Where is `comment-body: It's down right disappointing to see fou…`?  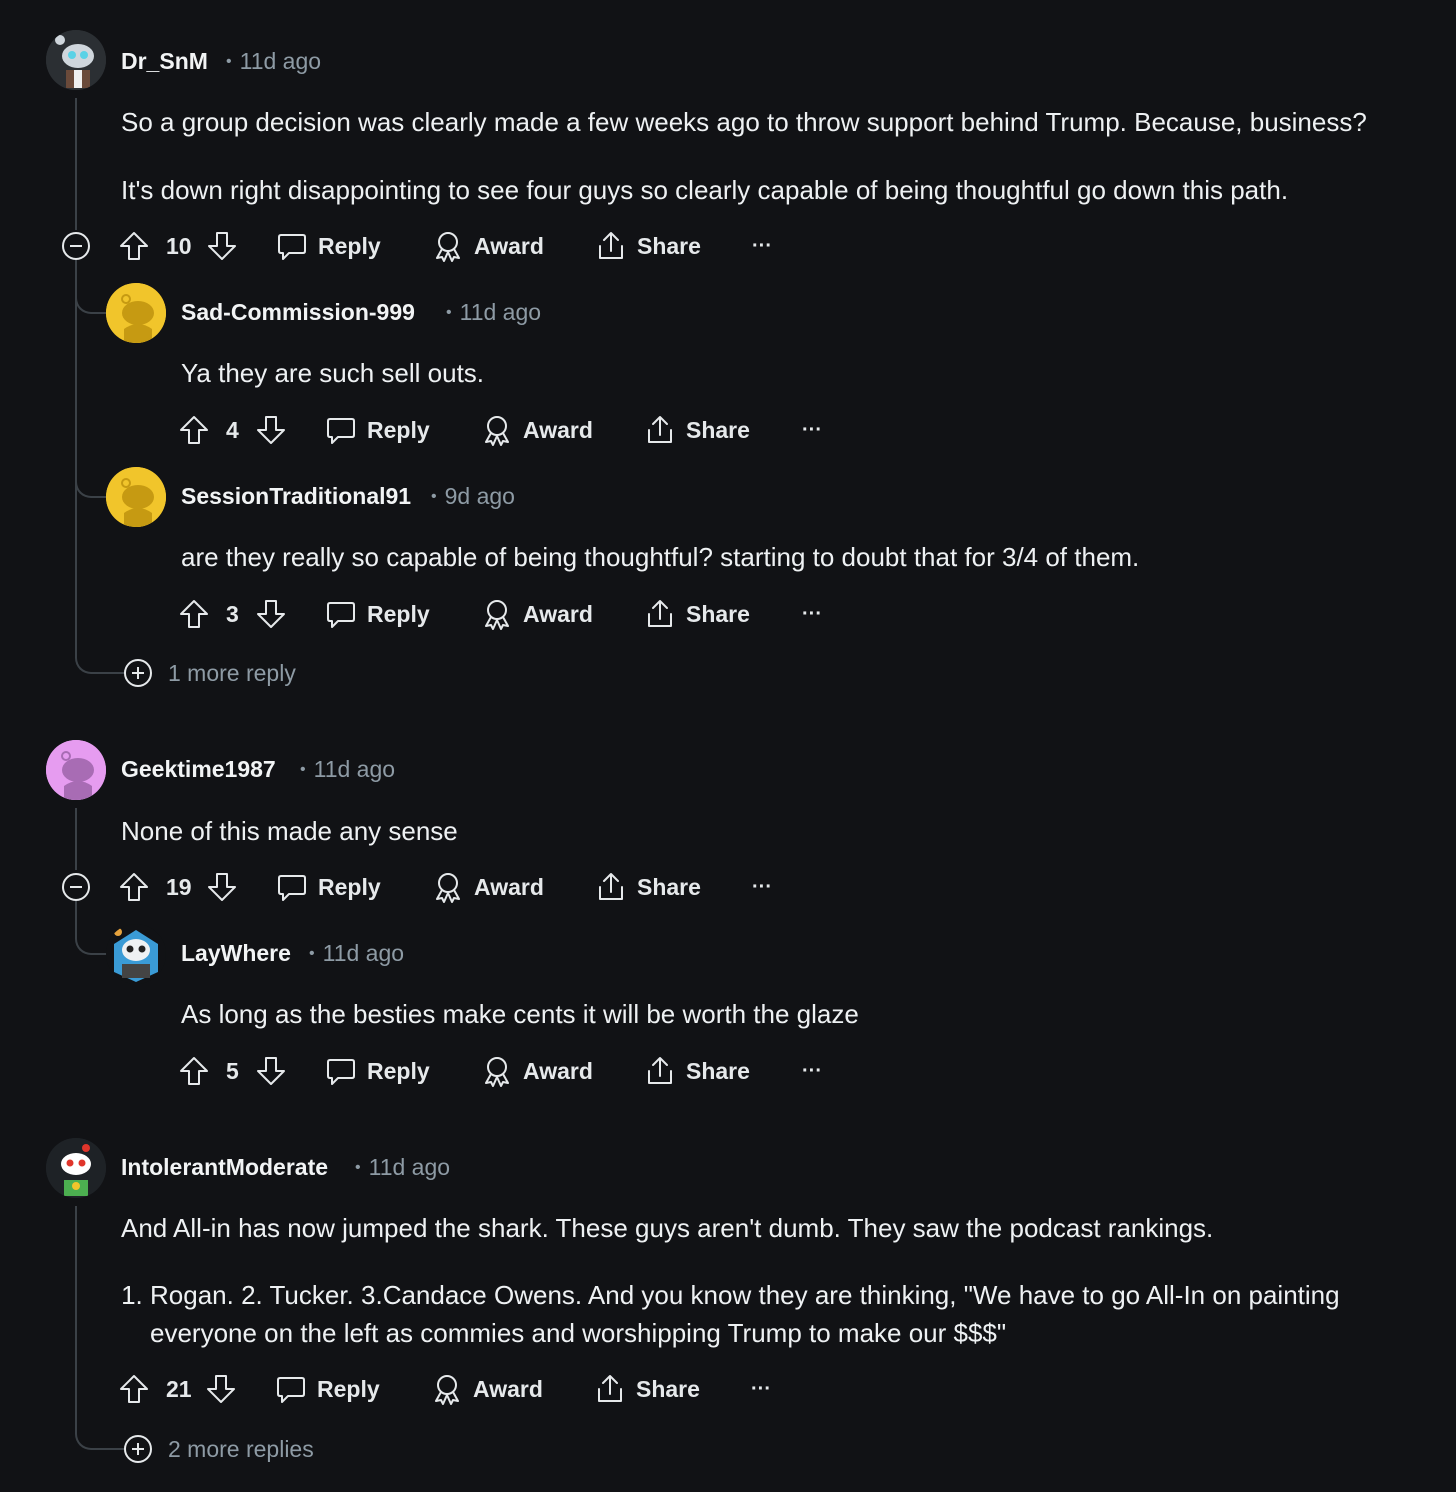 comment-body: It's down right disappointing to see fou… is located at coordinates (705, 190).